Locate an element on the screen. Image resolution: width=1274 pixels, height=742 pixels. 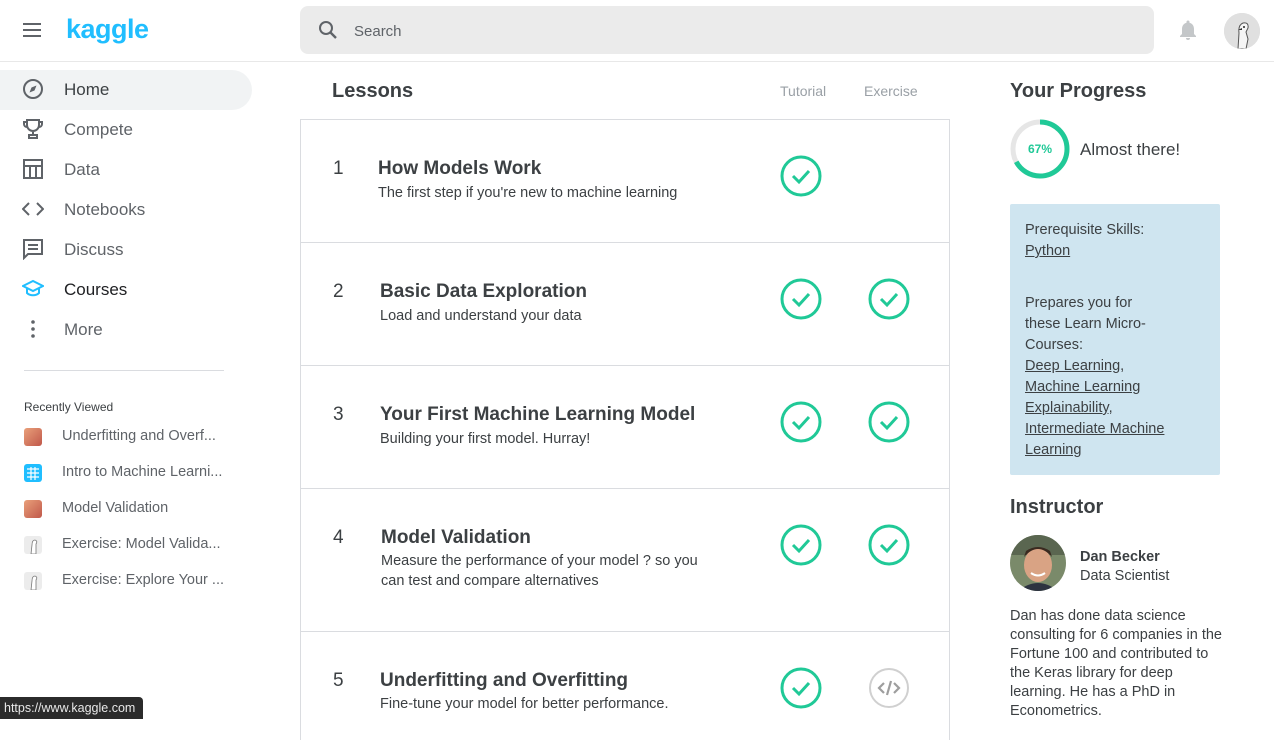
lesson-number: 4 is located at coordinates (338, 537).